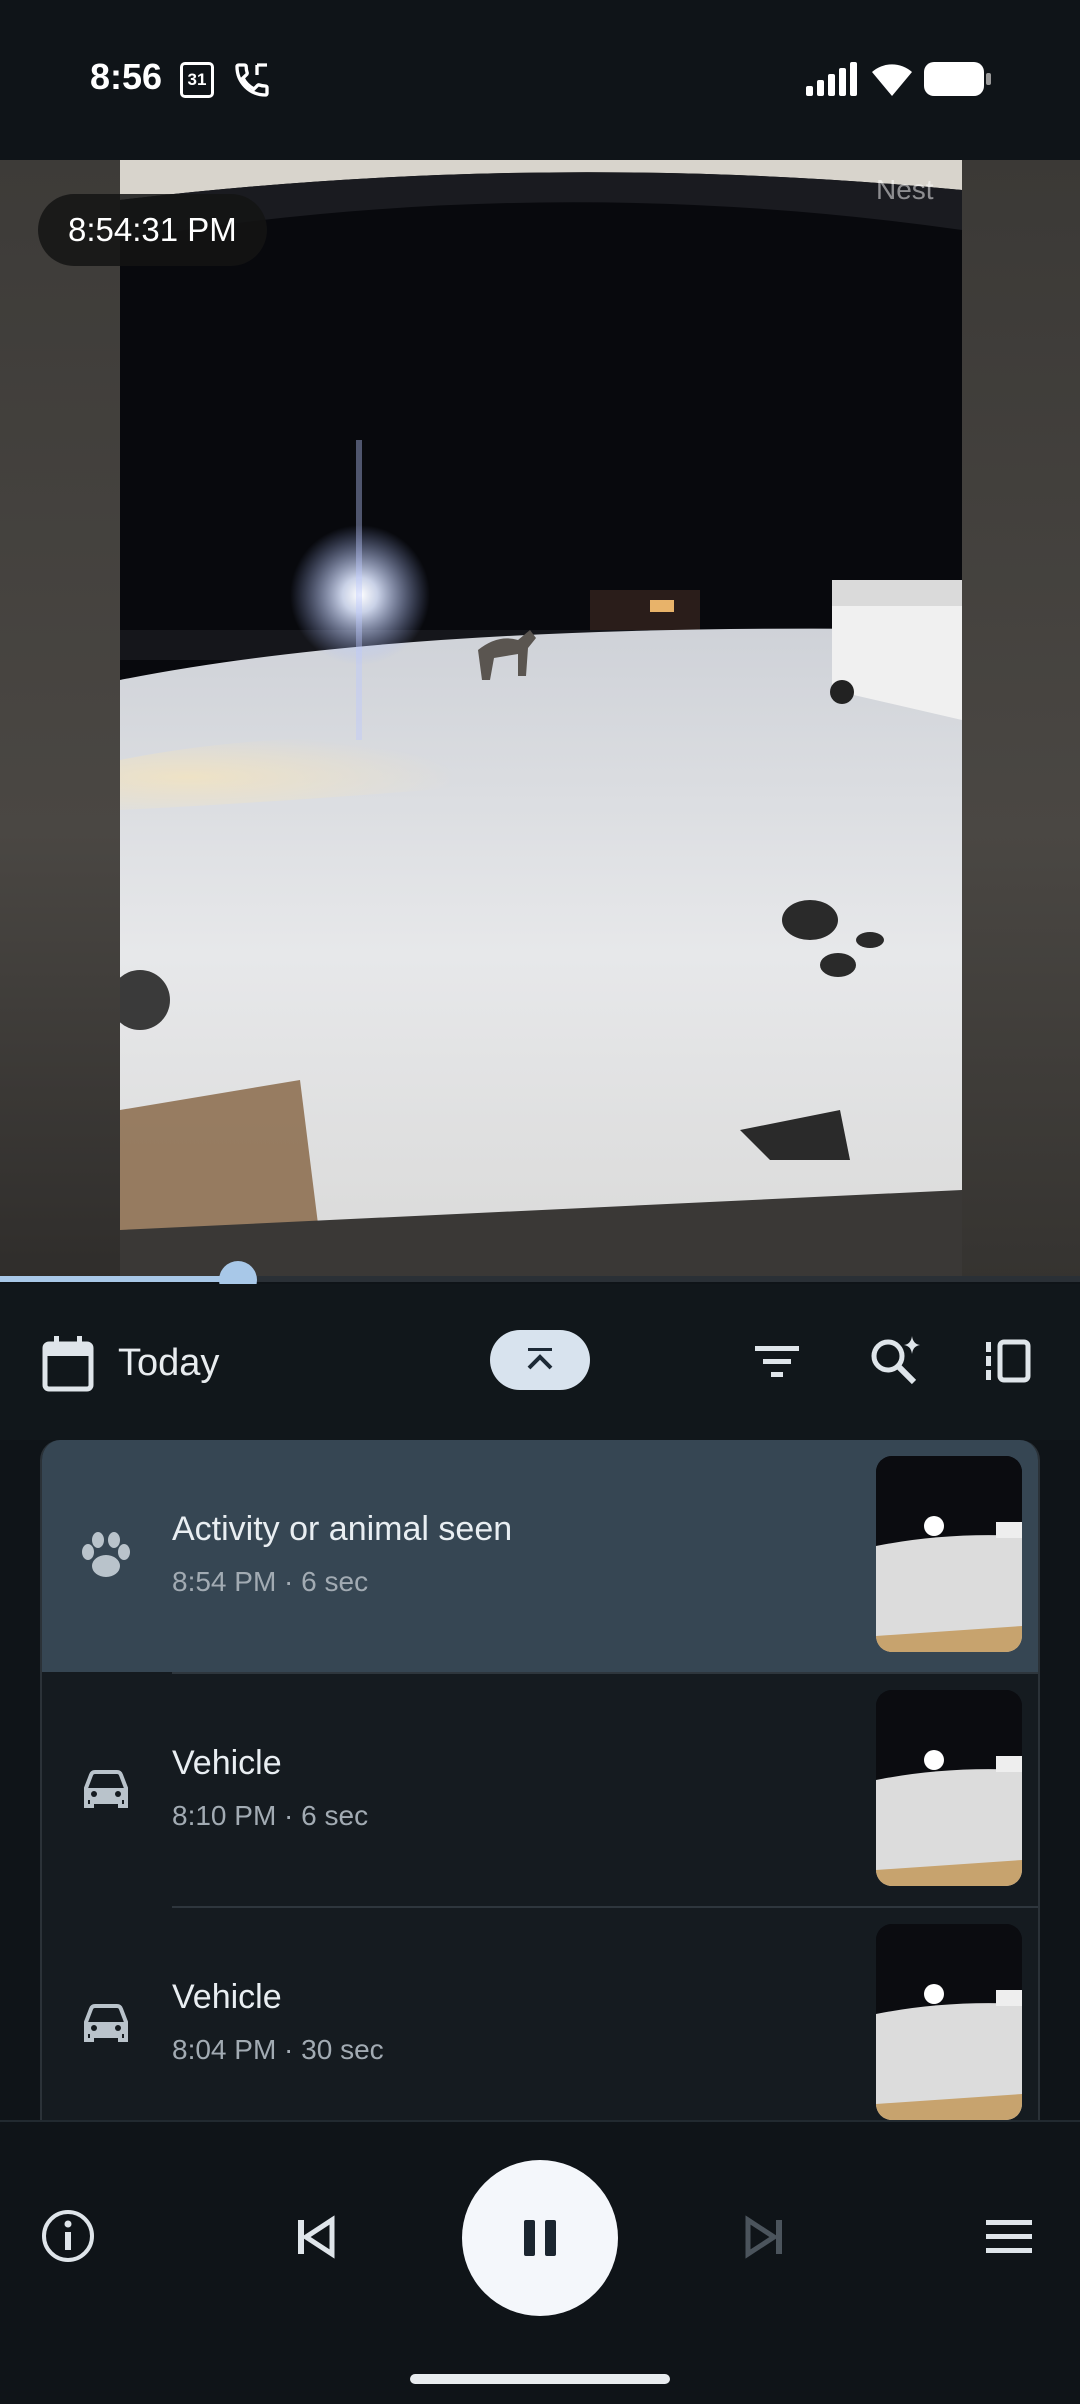 The image size is (1080, 2404). I want to click on pause-icon, so click(540, 2238).